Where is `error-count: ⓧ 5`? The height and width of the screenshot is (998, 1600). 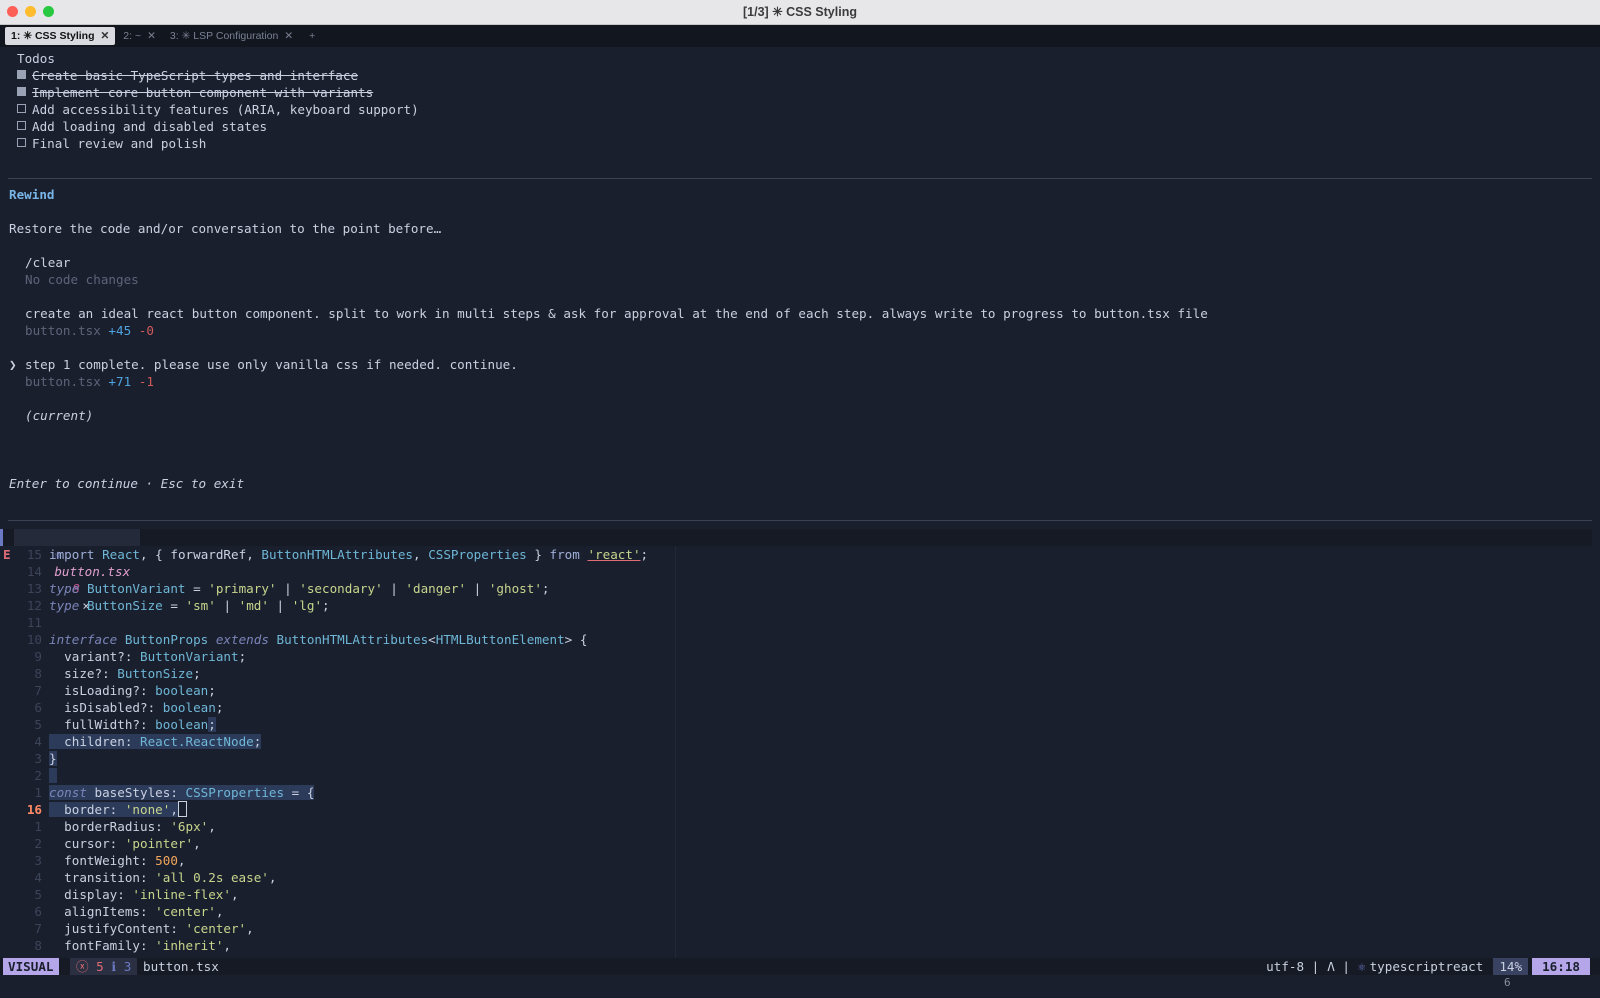 error-count: ⓧ 5 is located at coordinates (90, 966).